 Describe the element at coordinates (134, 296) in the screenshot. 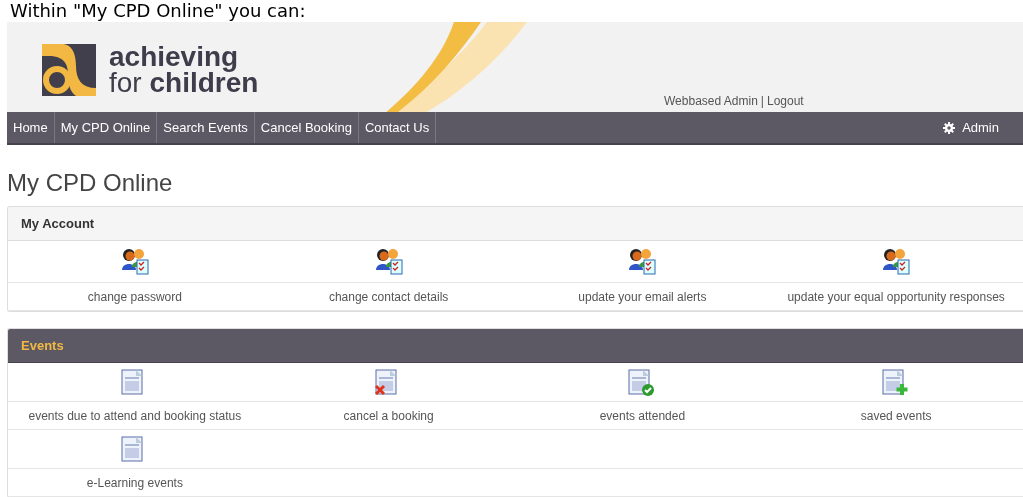

I see `panel-link: change password` at that location.